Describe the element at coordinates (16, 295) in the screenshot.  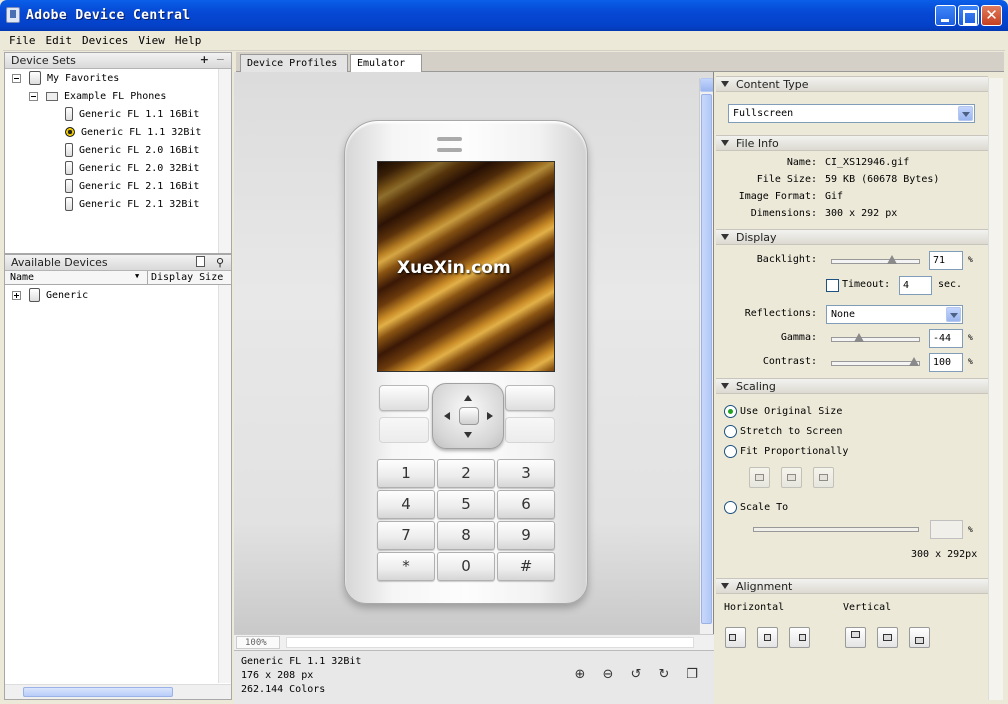
I see `expand-icon` at that location.